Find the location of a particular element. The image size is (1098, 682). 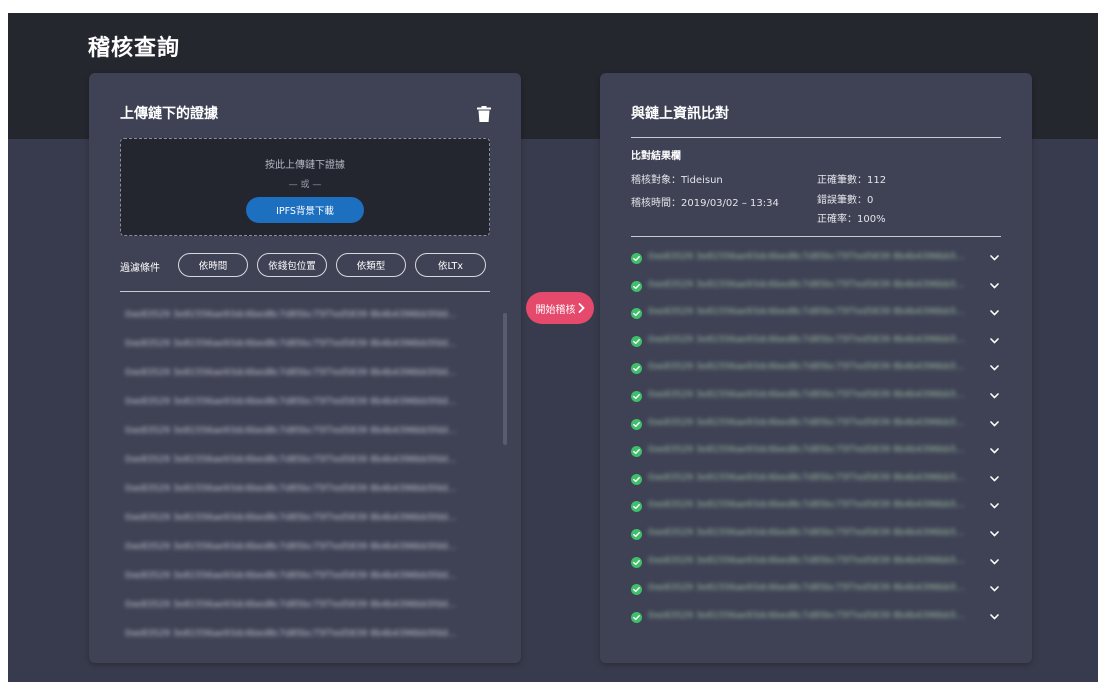

start-audit-label: 開始稽核 is located at coordinates (555, 310).